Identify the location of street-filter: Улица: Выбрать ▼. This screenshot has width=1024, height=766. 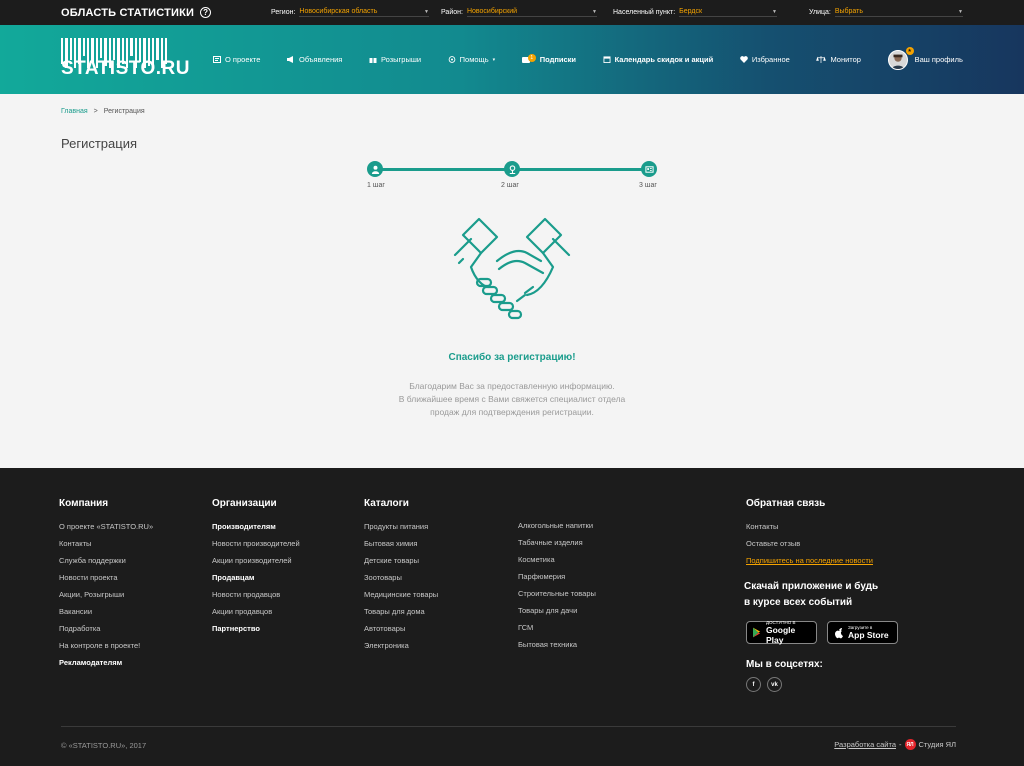
(886, 12).